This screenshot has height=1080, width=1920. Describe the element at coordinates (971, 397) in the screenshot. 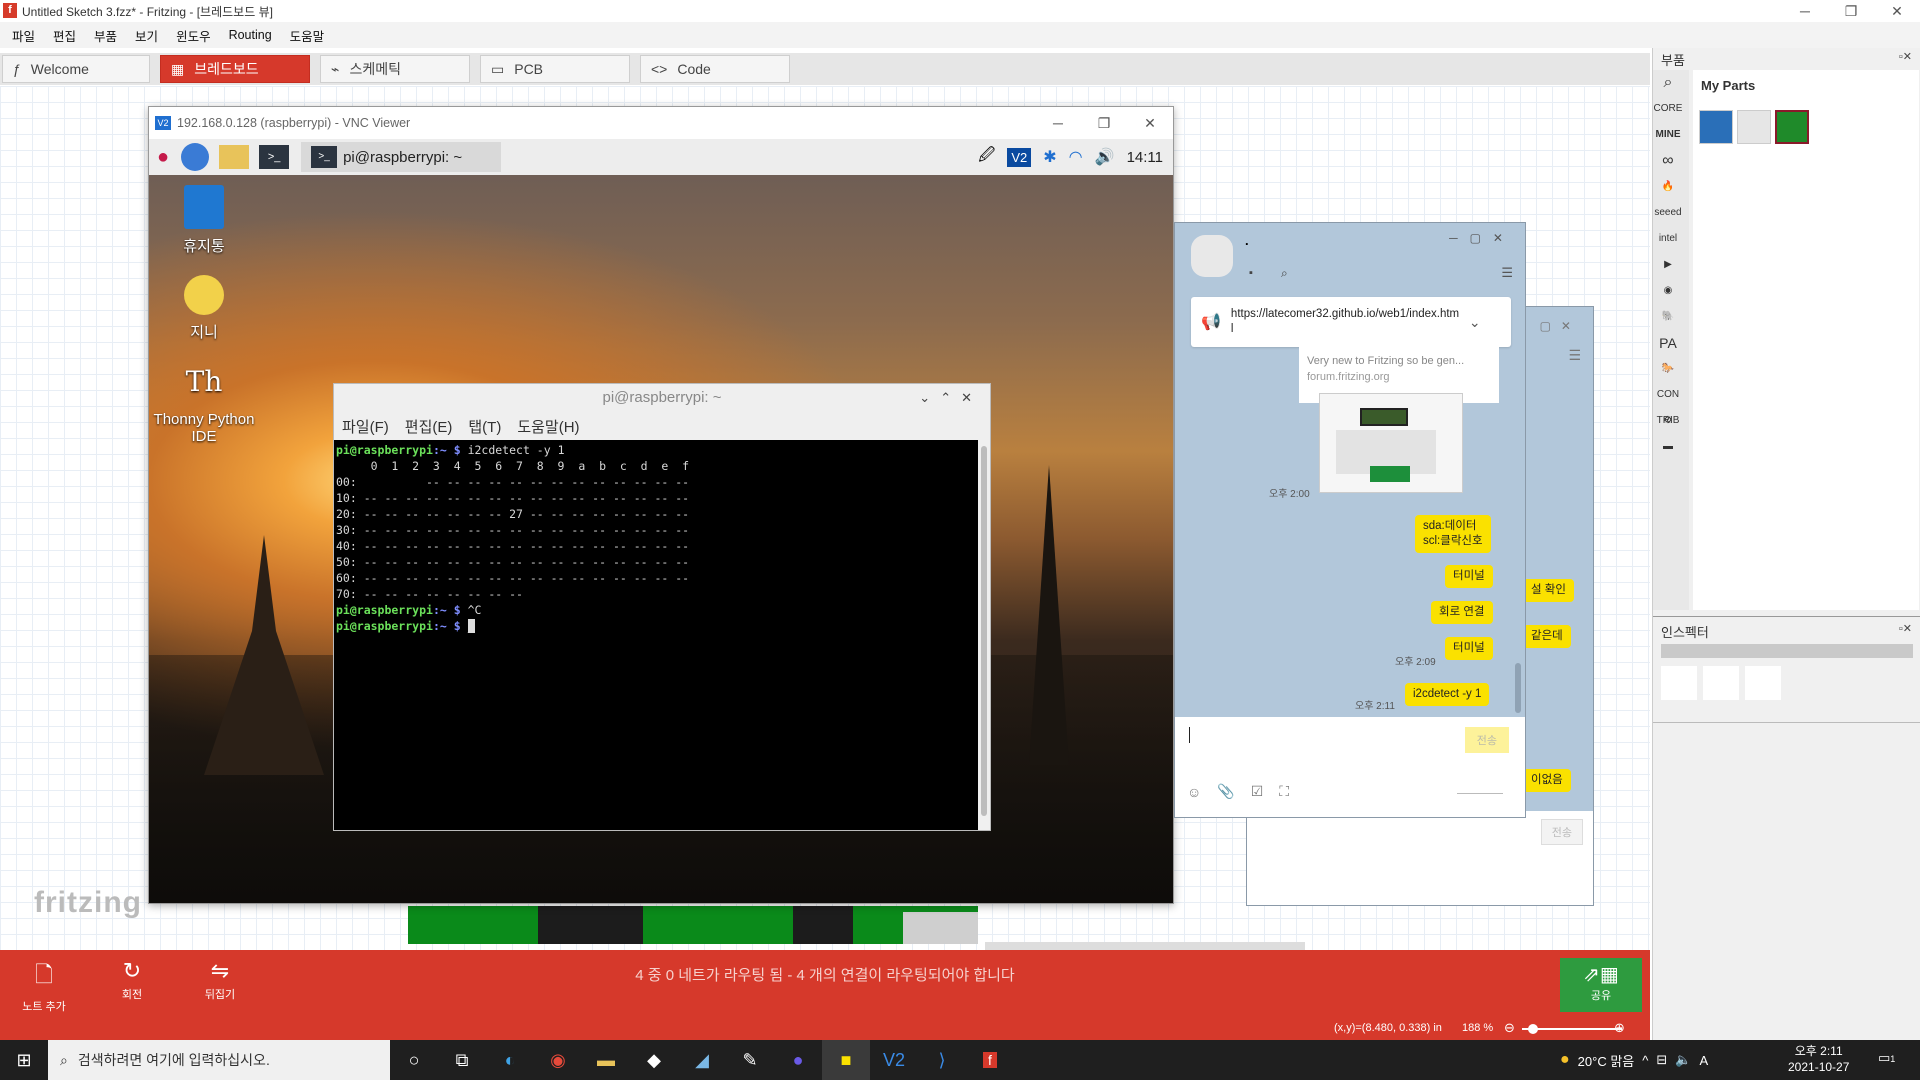

I see `terminal-close-icon: ✕` at that location.